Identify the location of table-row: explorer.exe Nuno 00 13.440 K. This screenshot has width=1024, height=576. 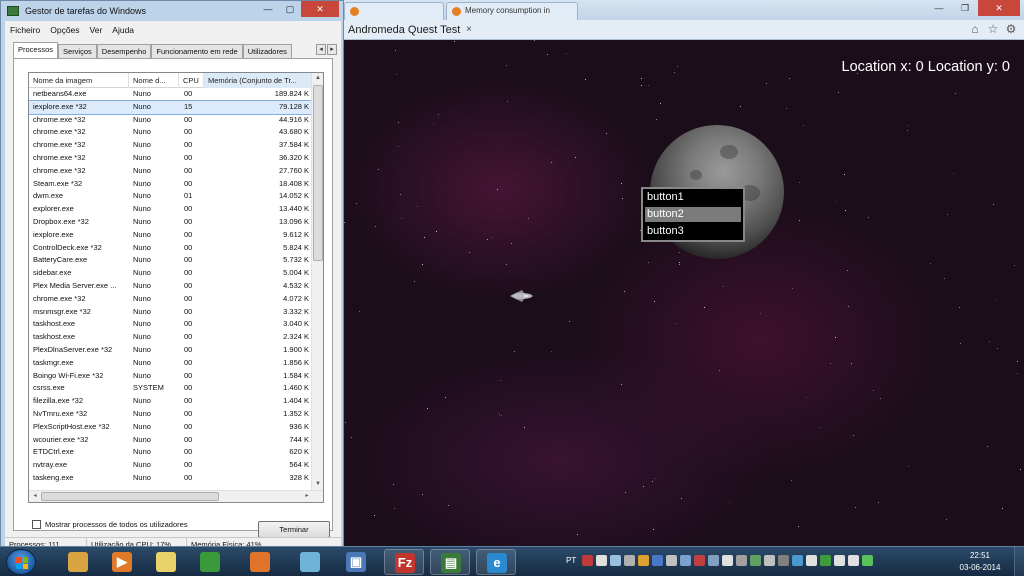
(170, 209).